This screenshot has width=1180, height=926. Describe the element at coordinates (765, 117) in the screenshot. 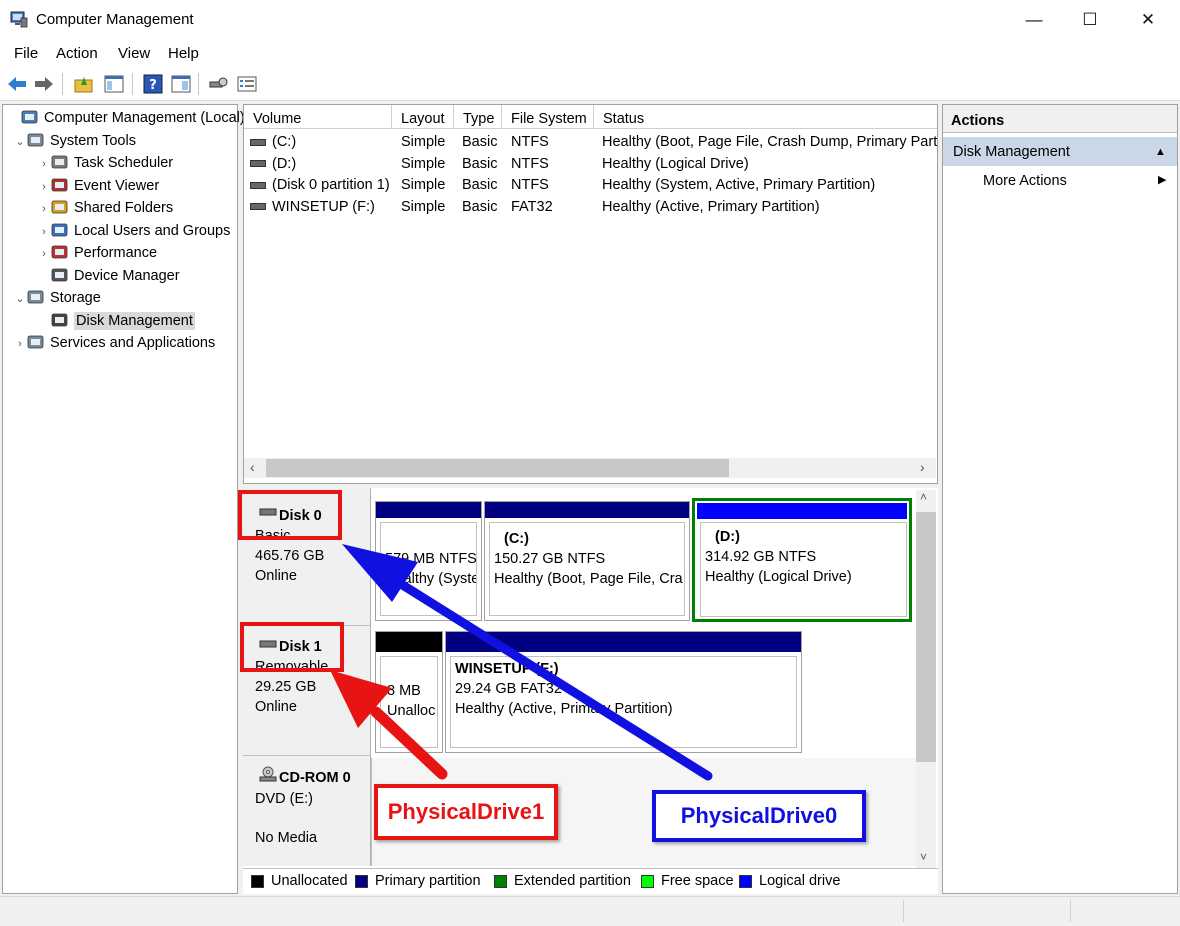

I see `column-header-status: Status` at that location.